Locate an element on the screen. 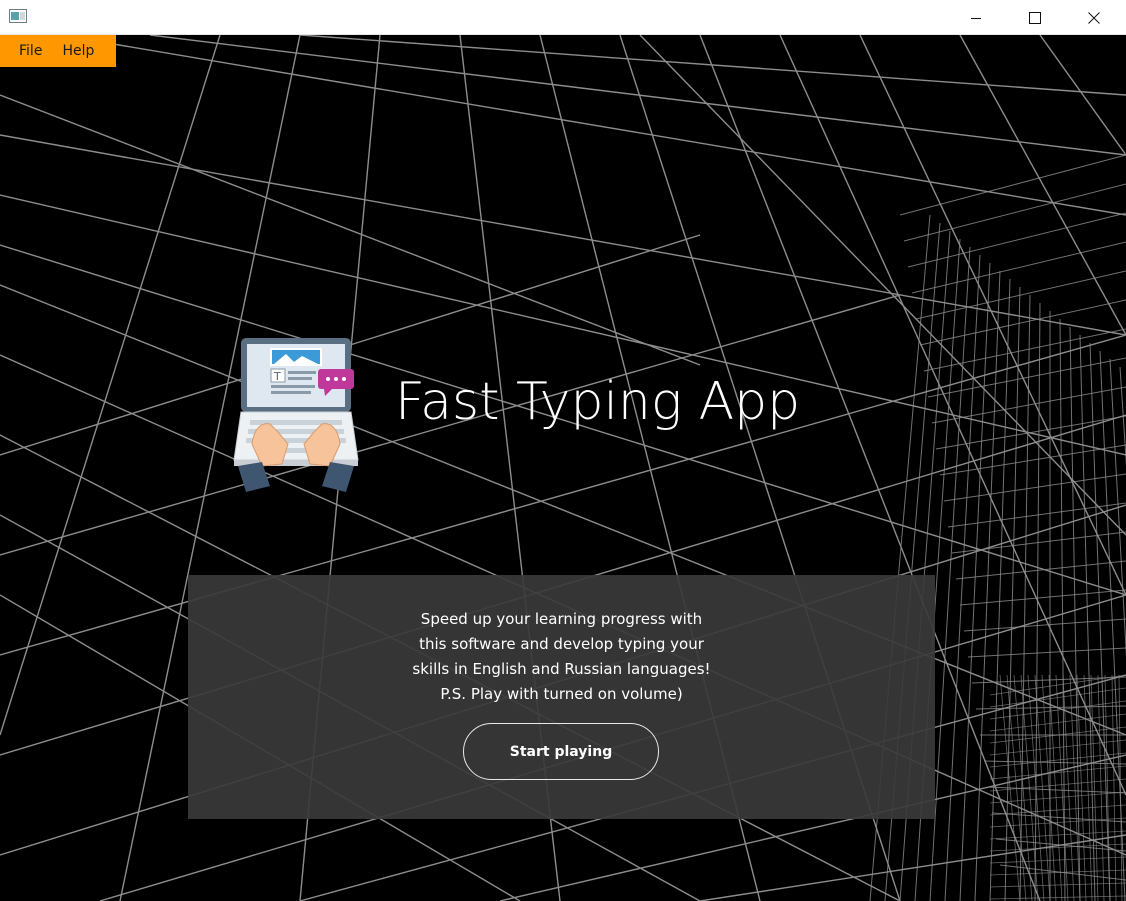 The width and height of the screenshot is (1126, 901). maximize-button is located at coordinates (1035, 17).